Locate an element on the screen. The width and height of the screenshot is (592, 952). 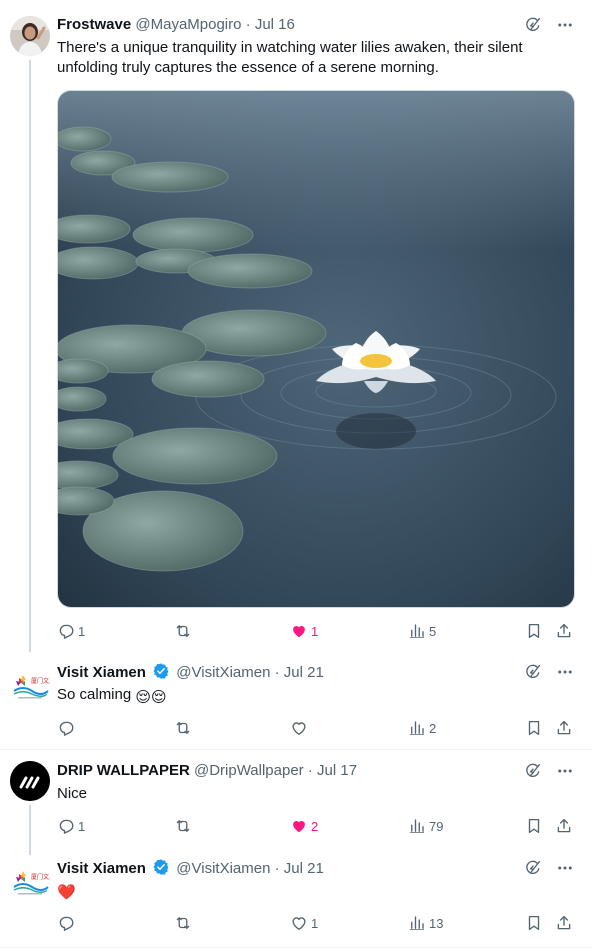
views-button: 13 is located at coordinates (425, 923).